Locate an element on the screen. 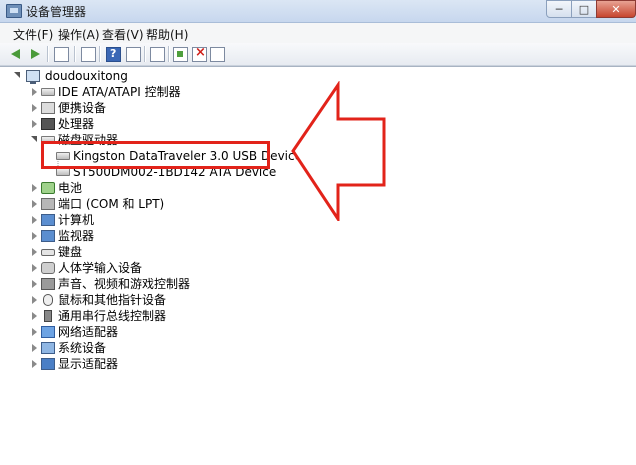 The height and width of the screenshot is (465, 636). tree-item-label: 端口 (COM 和 LPT) is located at coordinates (111, 204).